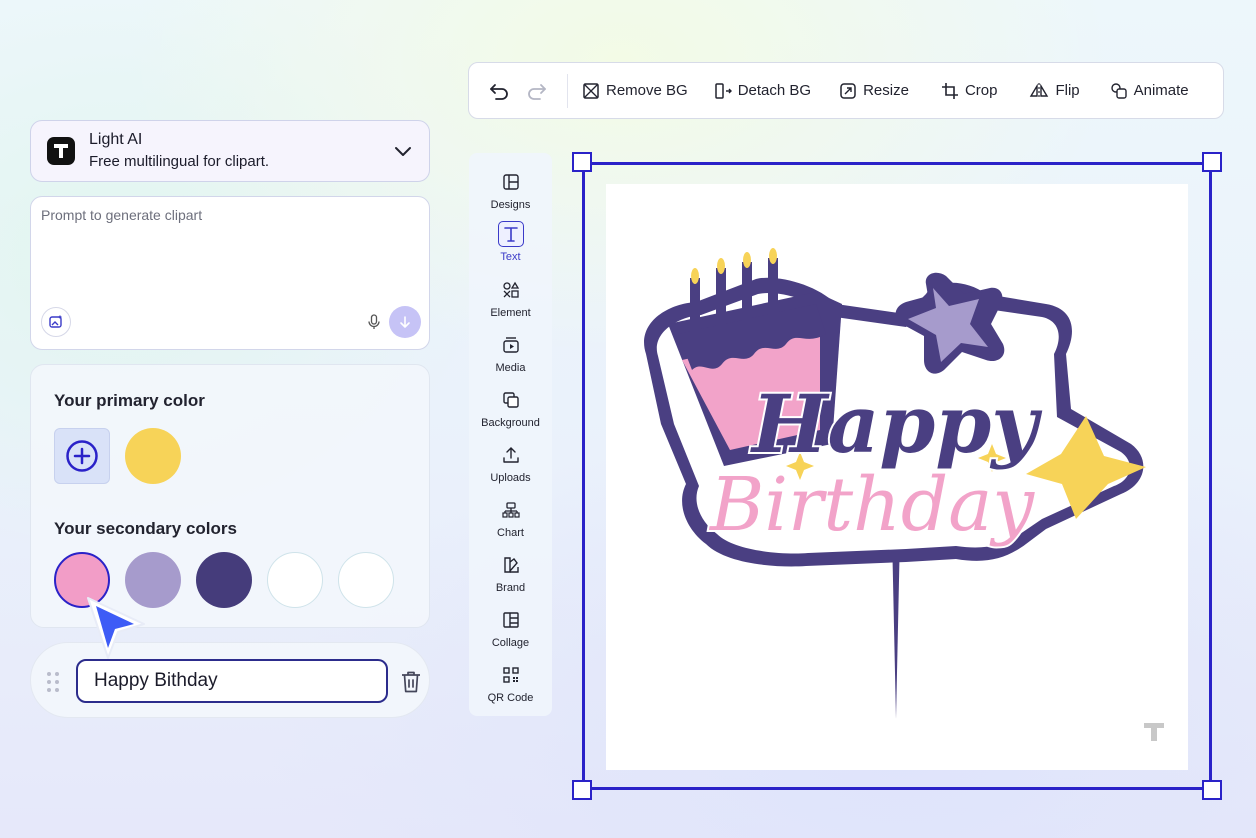  I want to click on color-panel: Your primary color Your secondary colors, so click(230, 496).